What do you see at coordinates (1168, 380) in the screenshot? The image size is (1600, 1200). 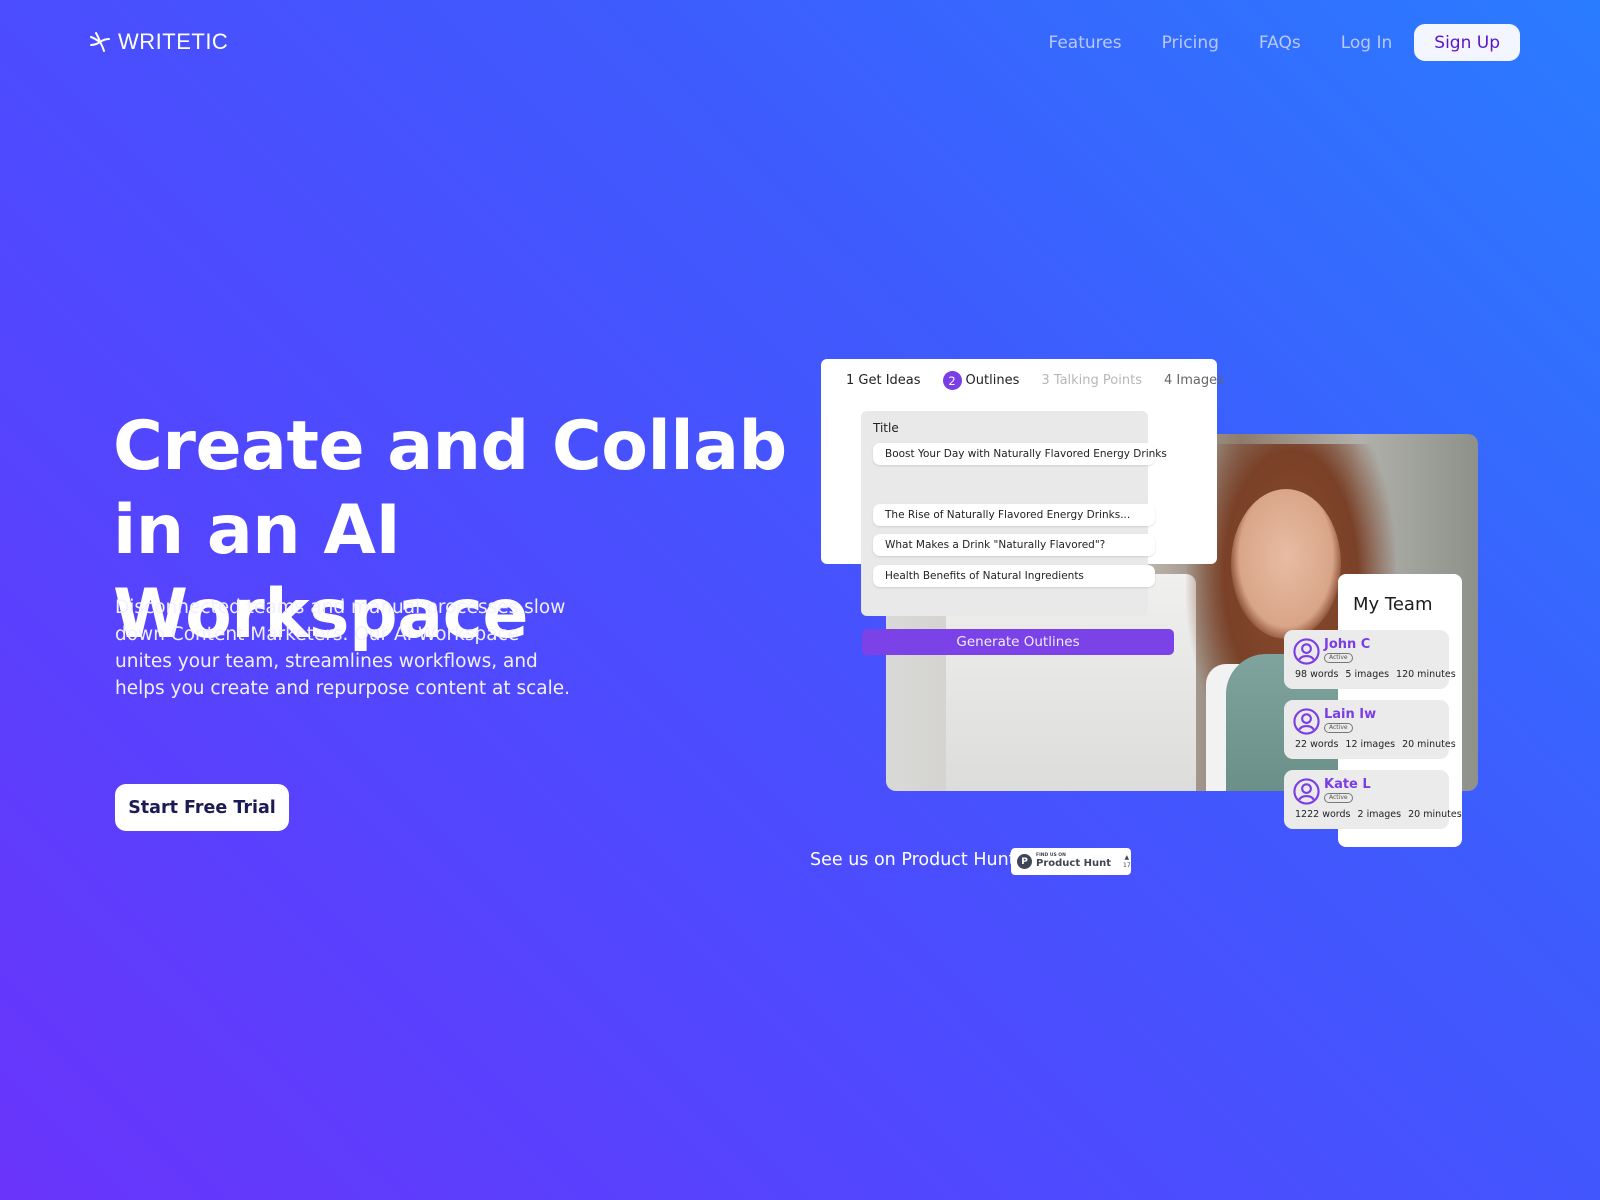 I see `step-number: 4` at bounding box center [1168, 380].